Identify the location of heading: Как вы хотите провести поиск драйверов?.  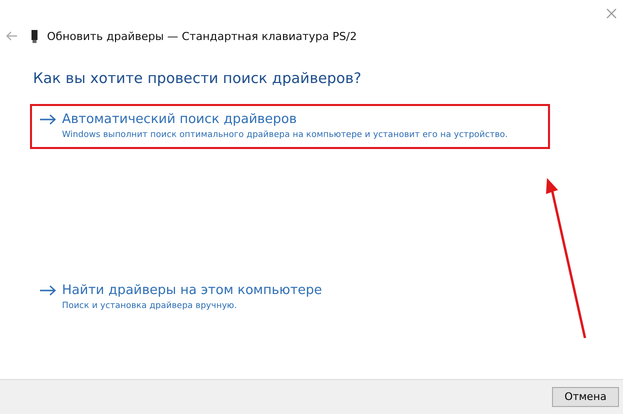
(197, 79).